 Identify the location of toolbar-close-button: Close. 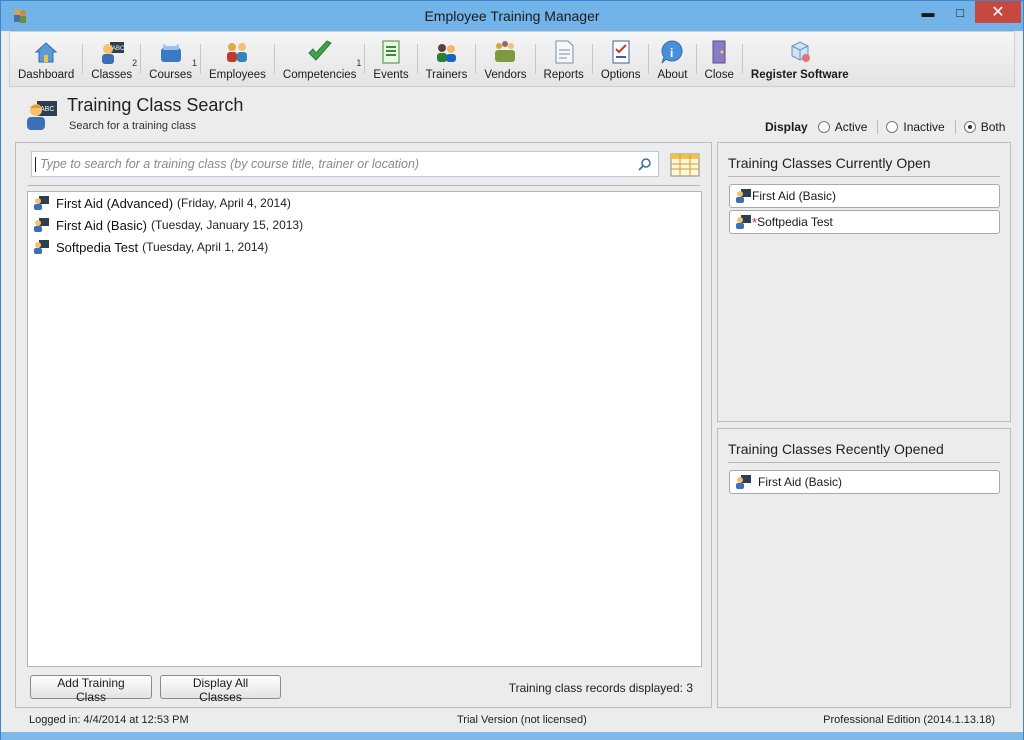
(719, 59).